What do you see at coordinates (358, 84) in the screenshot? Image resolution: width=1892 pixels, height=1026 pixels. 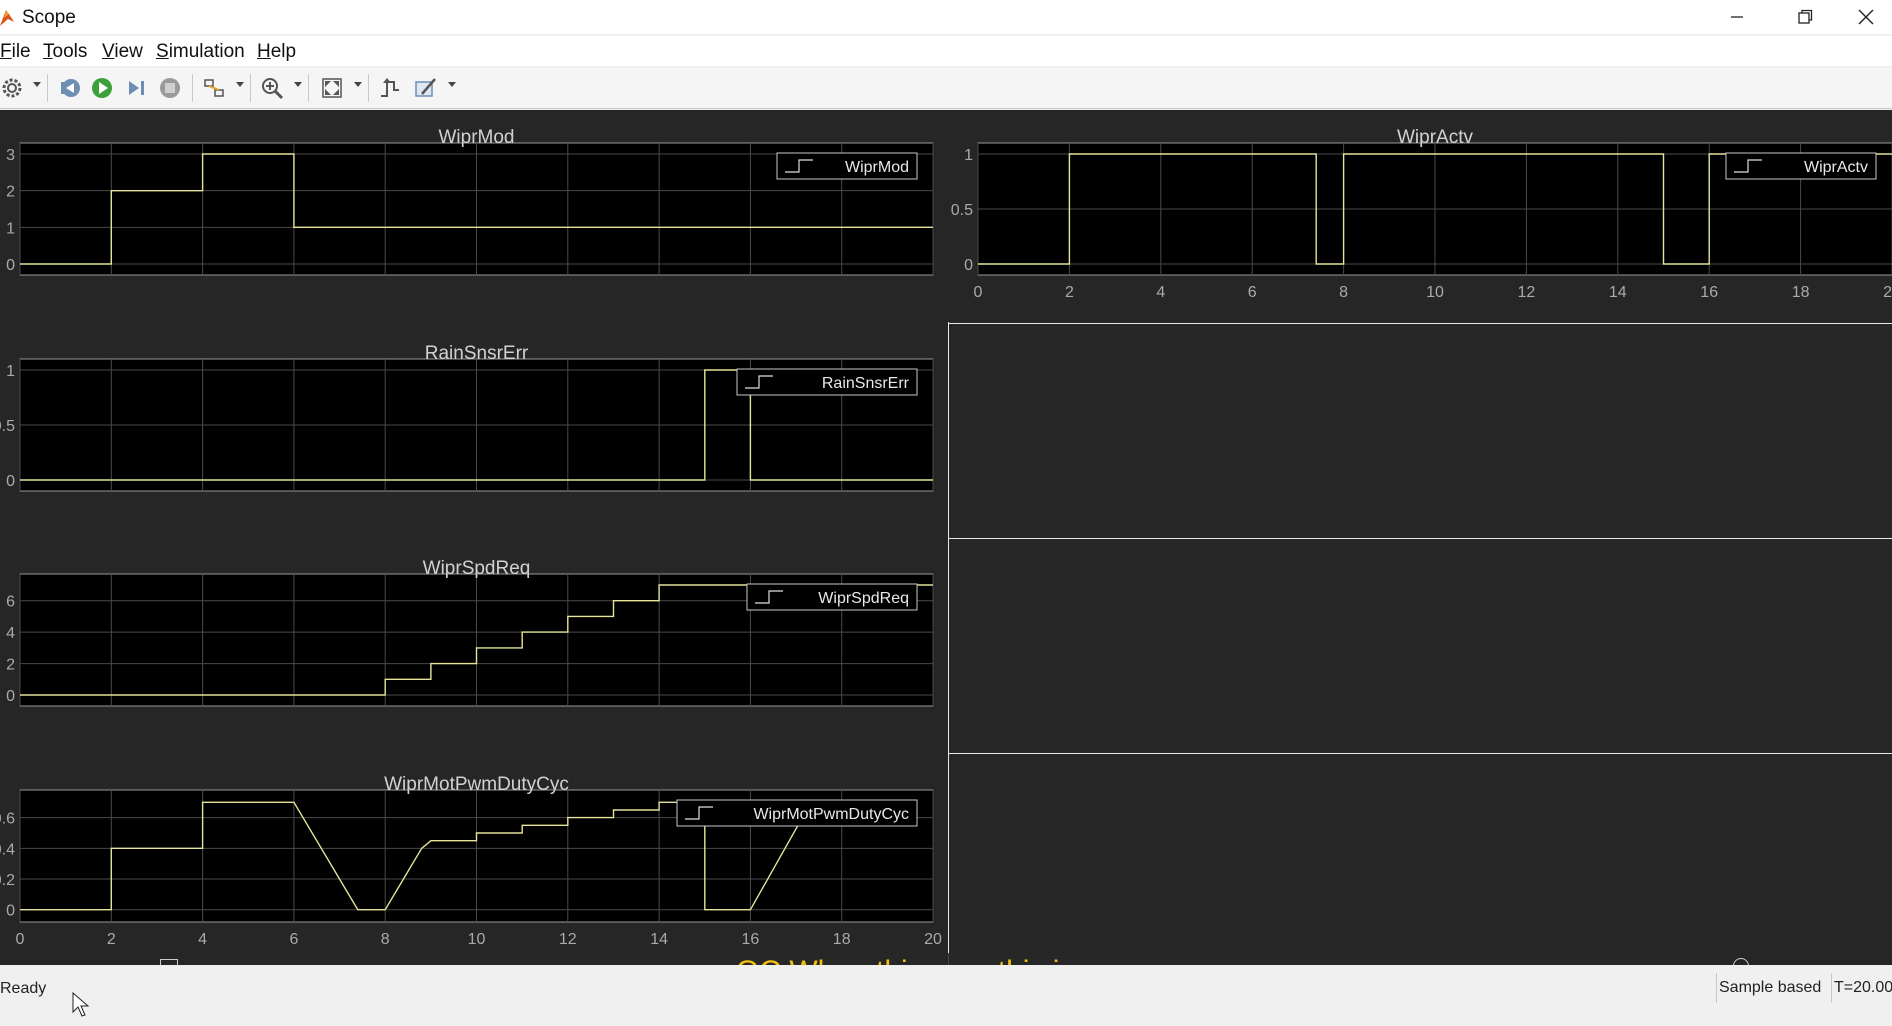 I see `fit-dropdown-icon` at bounding box center [358, 84].